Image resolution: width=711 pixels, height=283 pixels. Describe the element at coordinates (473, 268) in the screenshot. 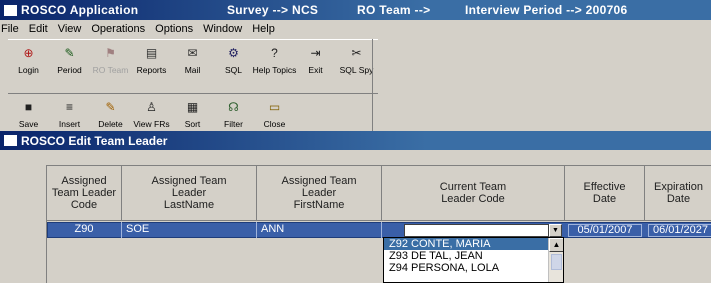

I see `dropdown-option: Z94 PERSONA, LOLA` at that location.